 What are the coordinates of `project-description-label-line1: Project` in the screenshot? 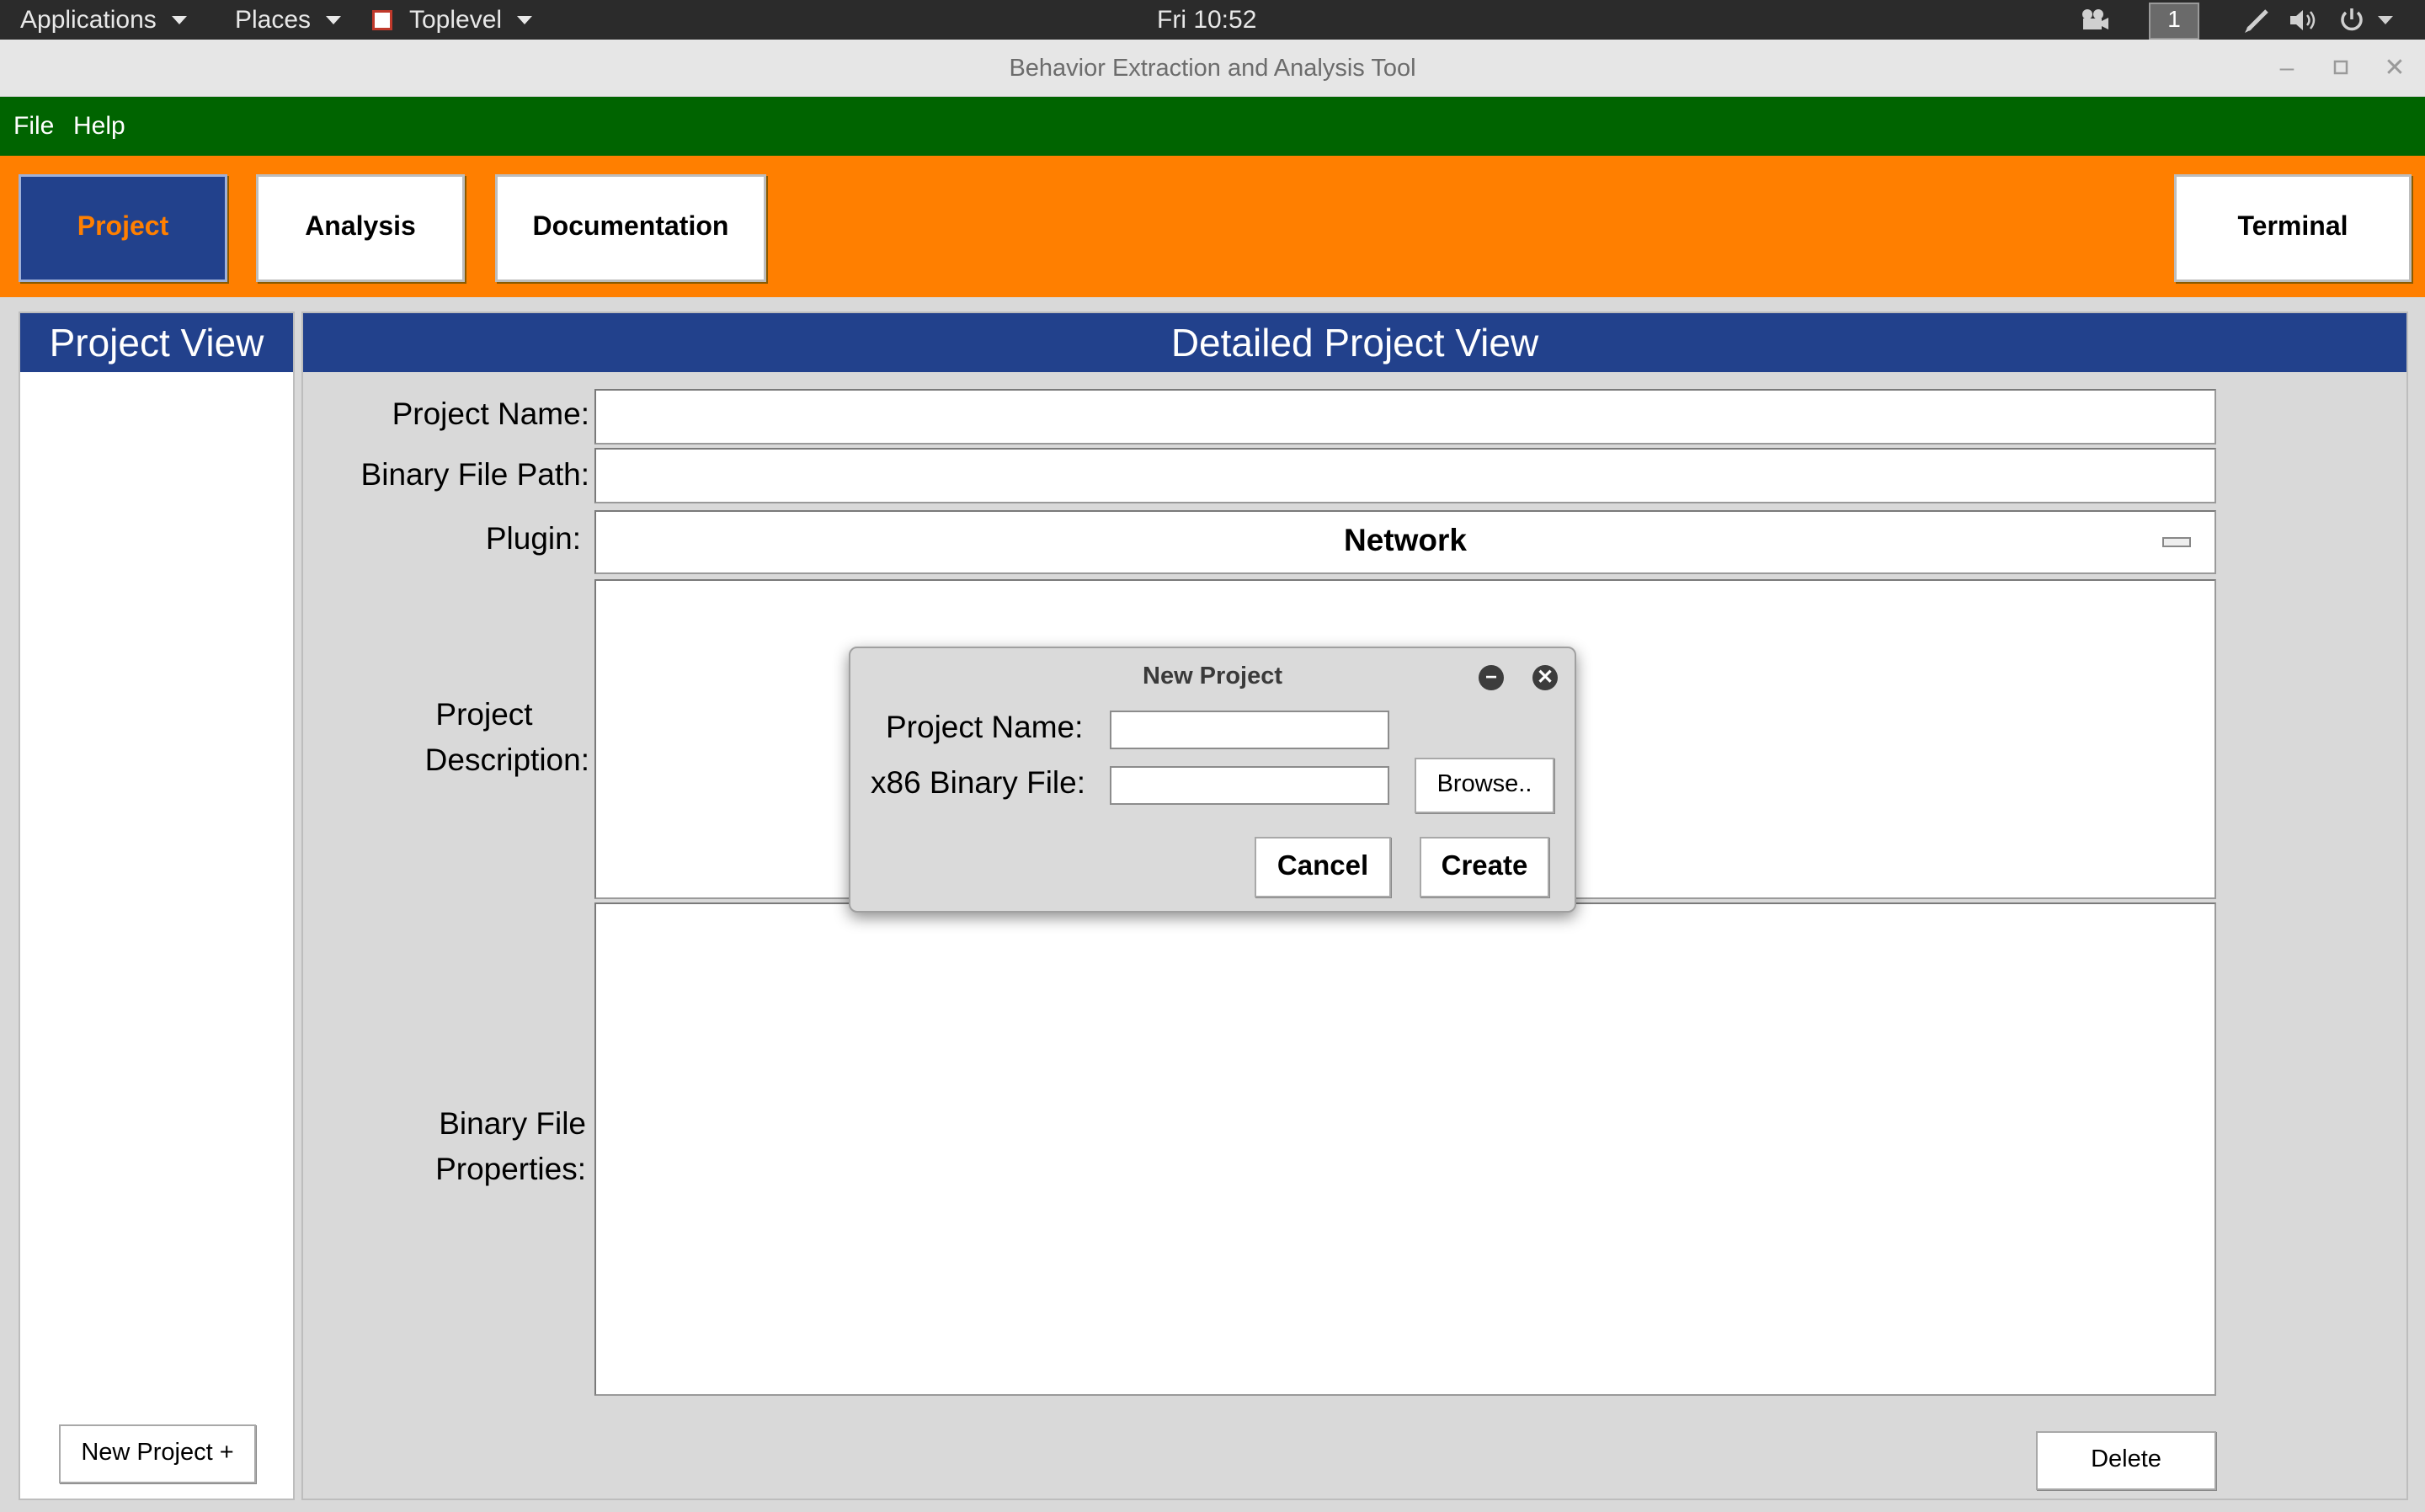 It's located at (484, 715).